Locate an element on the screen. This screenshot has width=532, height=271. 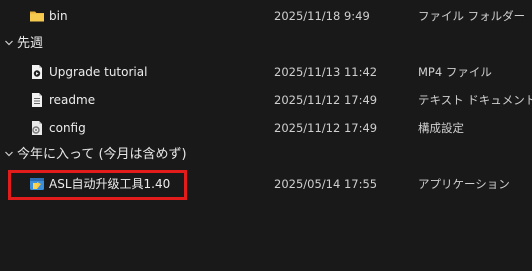
file-row-config: config 2025/11/12 17:49 構成設定 is located at coordinates (266, 128).